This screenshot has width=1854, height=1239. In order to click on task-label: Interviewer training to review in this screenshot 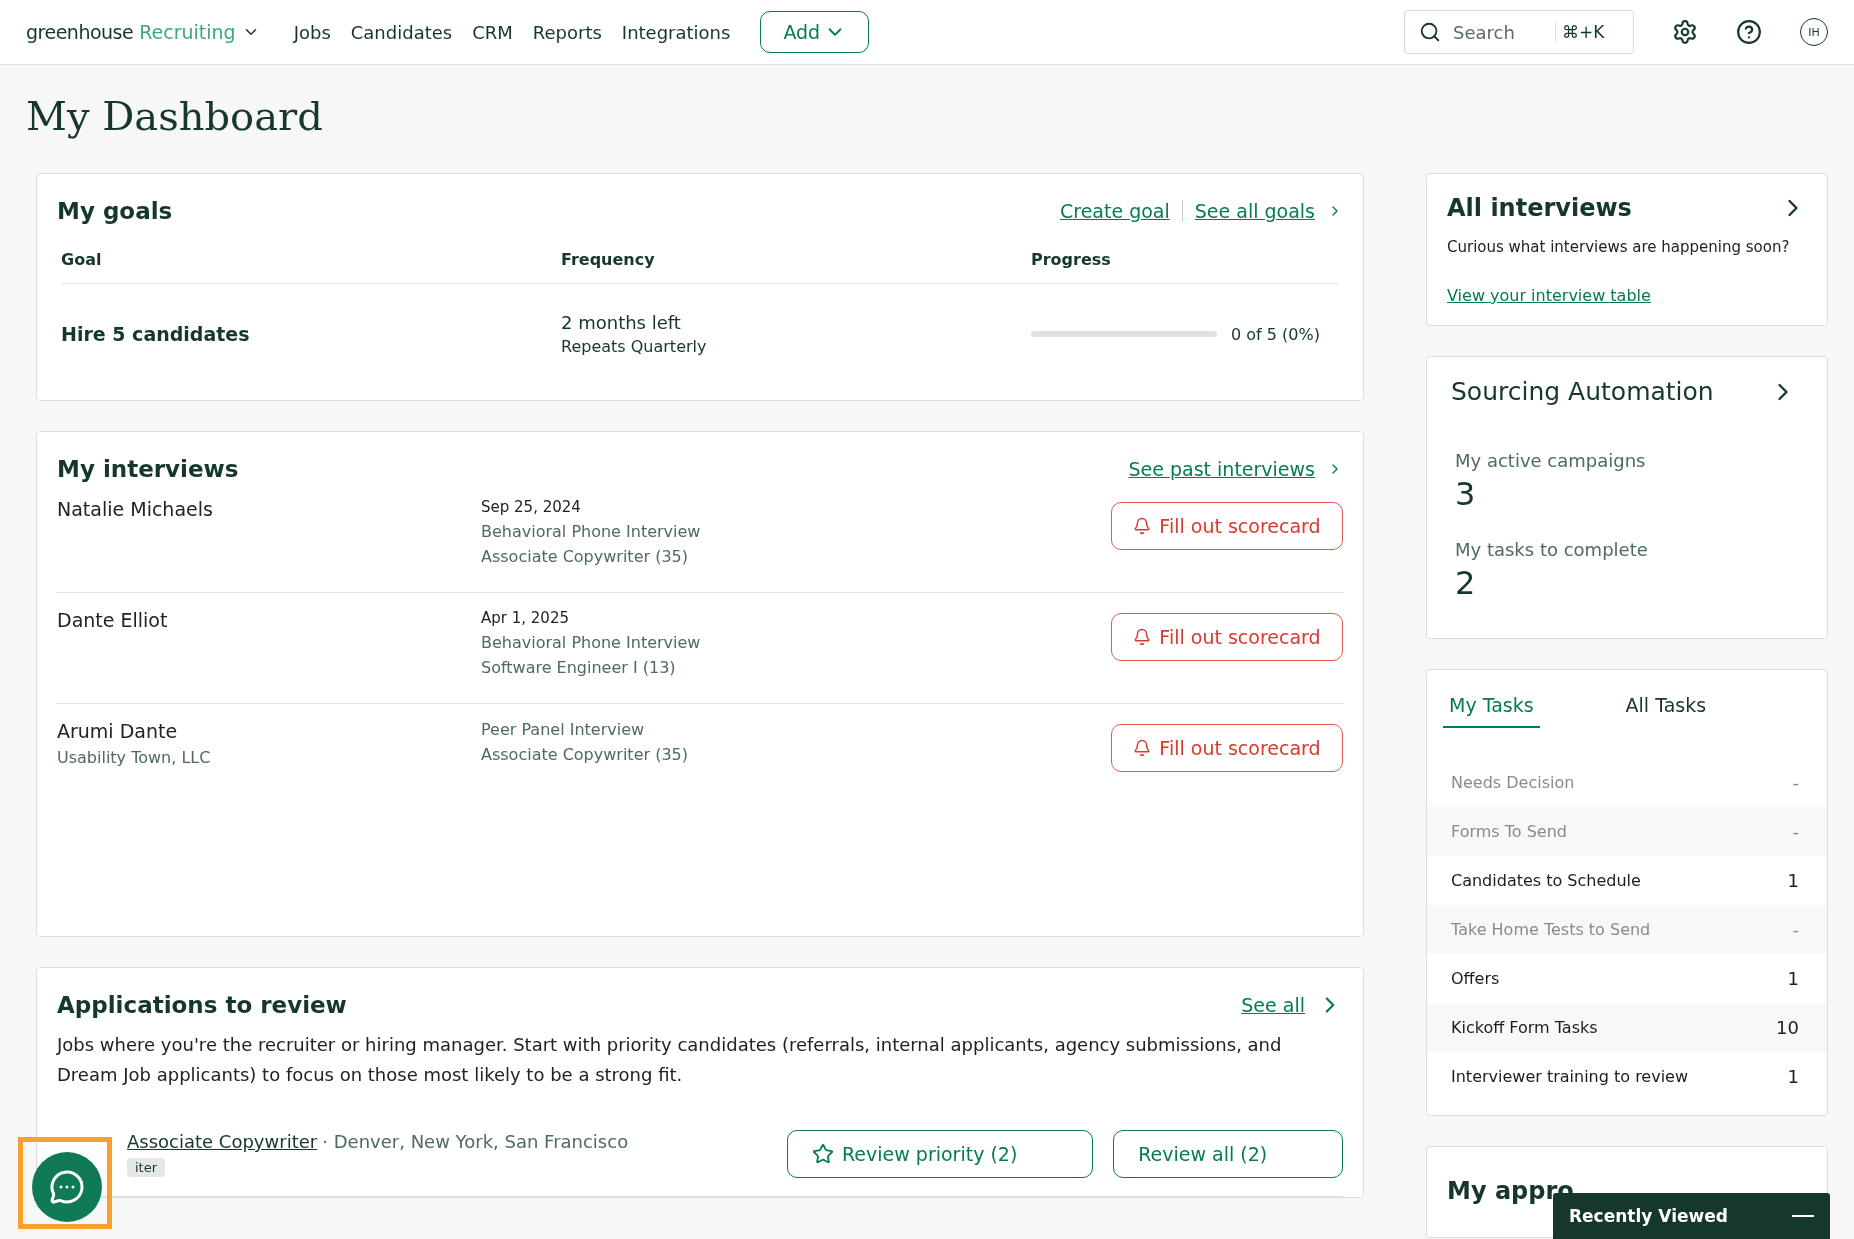, I will do `click(1570, 1076)`.